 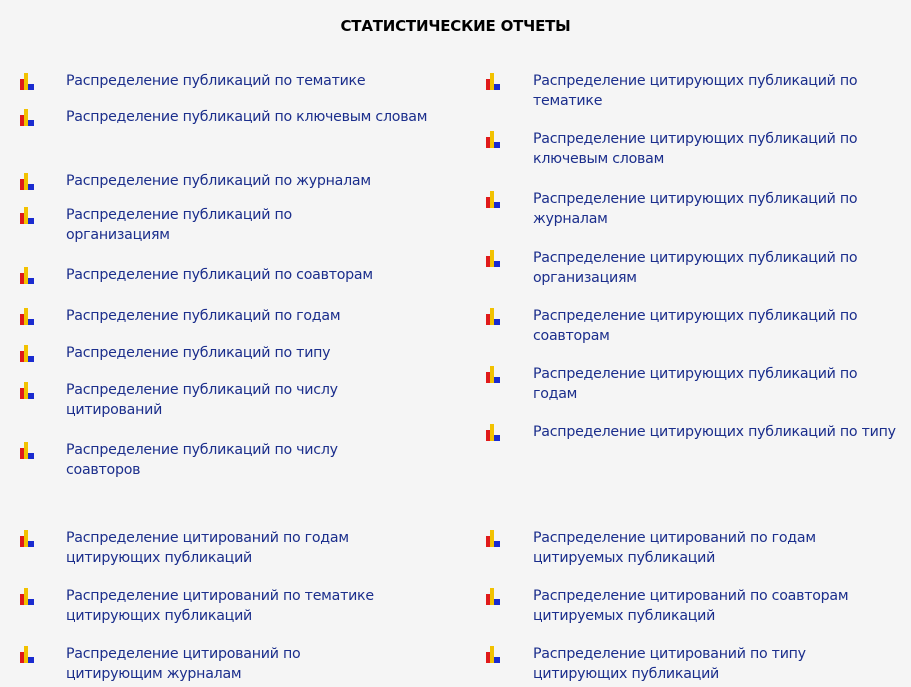 I want to click on report-link-label: Распределение публикаций по годам, so click(x=256, y=317).